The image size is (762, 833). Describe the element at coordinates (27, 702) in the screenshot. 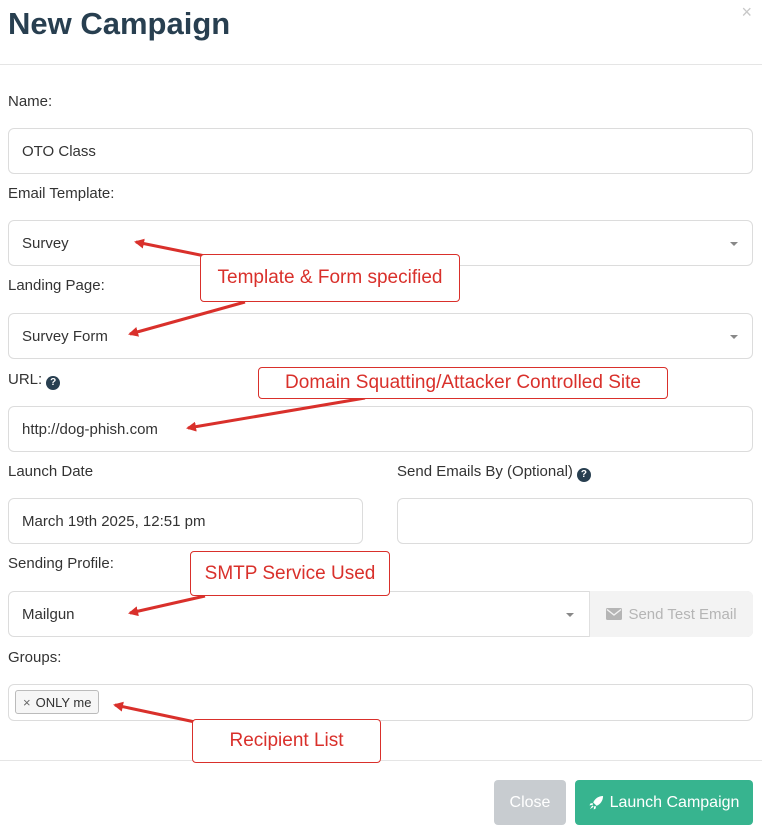

I see `remove-tag-icon: ×` at that location.